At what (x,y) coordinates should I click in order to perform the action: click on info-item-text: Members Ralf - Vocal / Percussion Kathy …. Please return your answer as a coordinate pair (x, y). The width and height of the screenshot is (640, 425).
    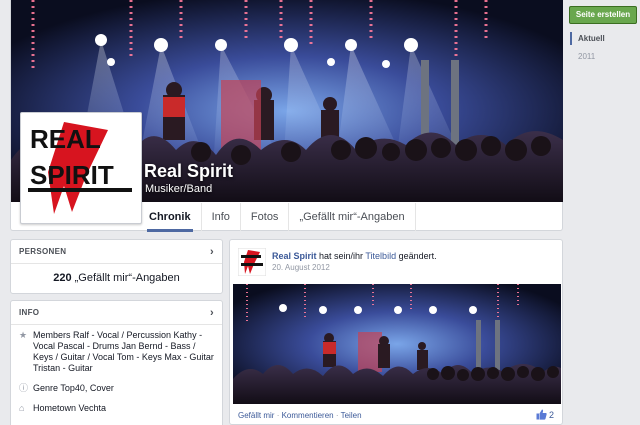
    Looking at the image, I should click on (123, 351).